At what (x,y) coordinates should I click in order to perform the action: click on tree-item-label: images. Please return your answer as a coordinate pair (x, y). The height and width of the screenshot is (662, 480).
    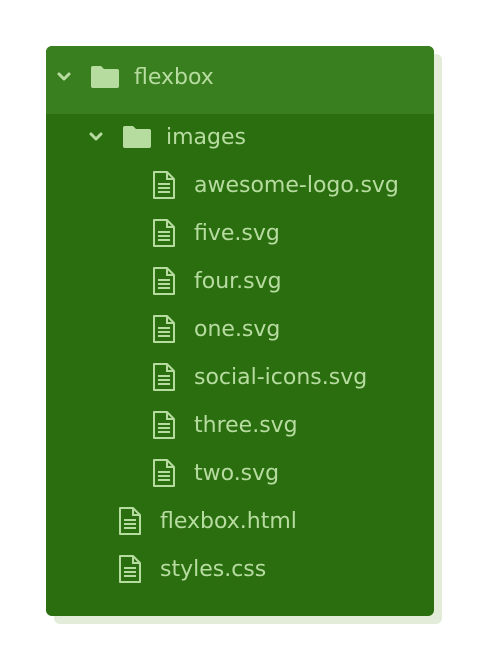
    Looking at the image, I should click on (206, 137).